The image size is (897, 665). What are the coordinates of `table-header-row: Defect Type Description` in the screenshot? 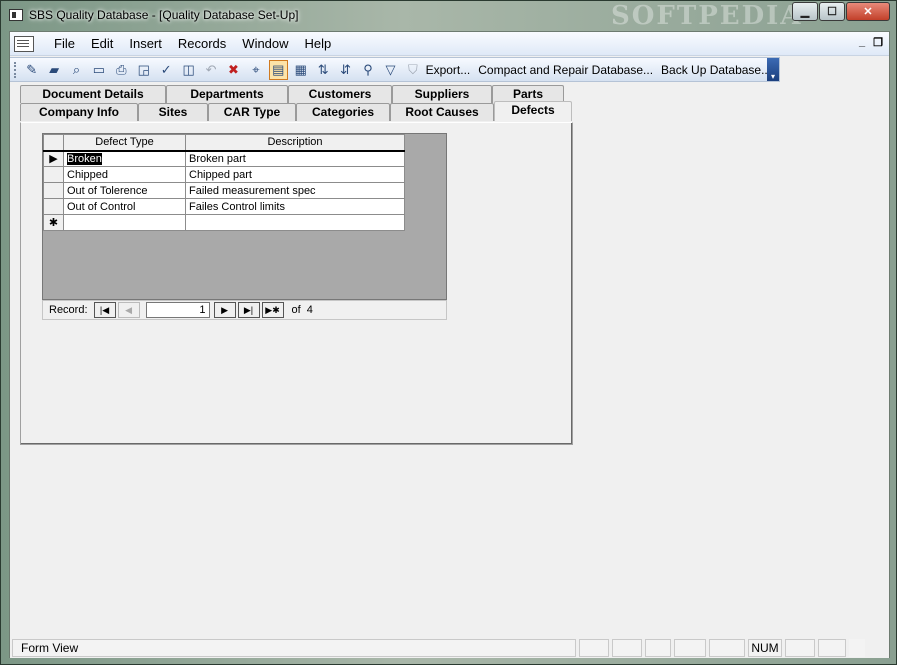 It's located at (224, 143).